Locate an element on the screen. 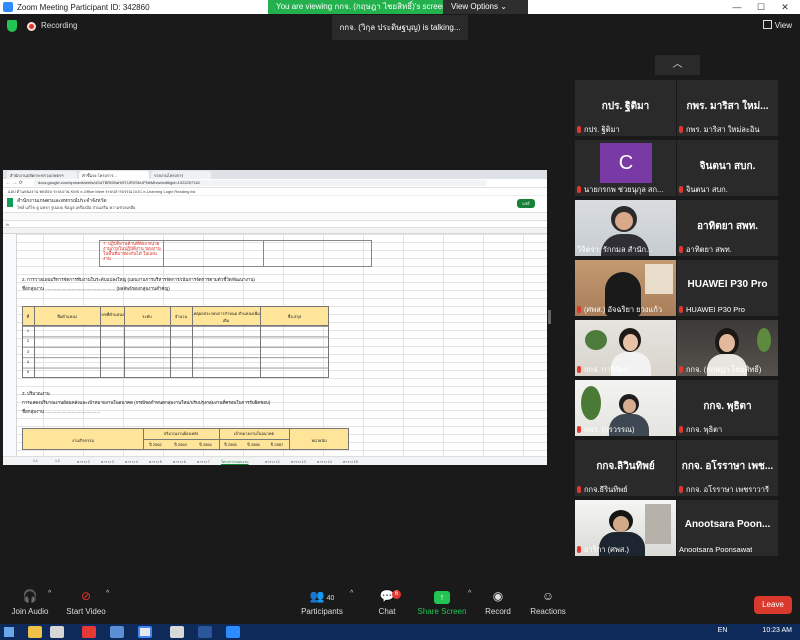 The width and height of the screenshot is (800, 640). background-shelf is located at coordinates (658, 524).